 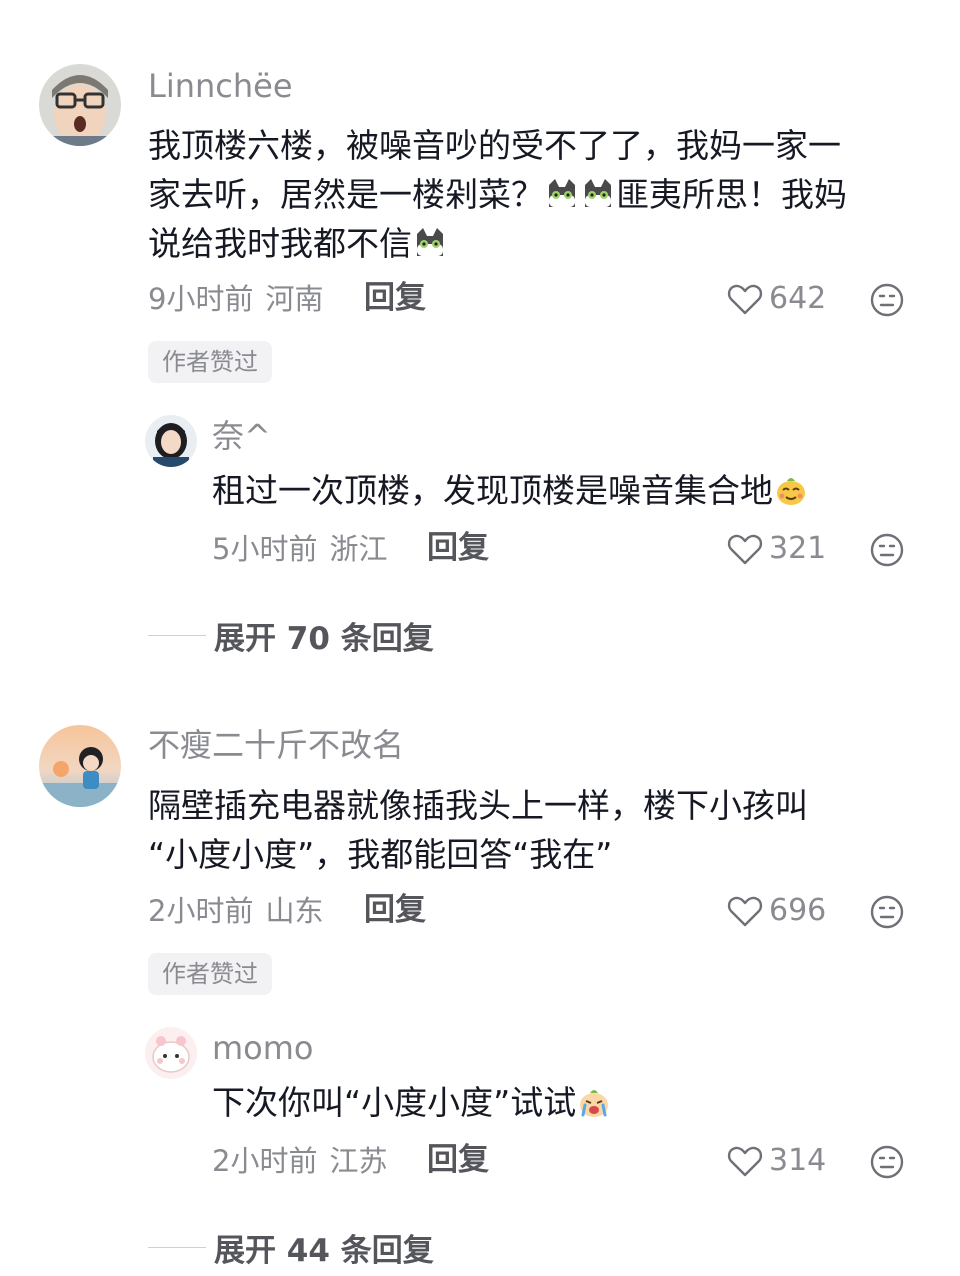 What do you see at coordinates (791, 490) in the screenshot?
I see `sly-face-emoji` at bounding box center [791, 490].